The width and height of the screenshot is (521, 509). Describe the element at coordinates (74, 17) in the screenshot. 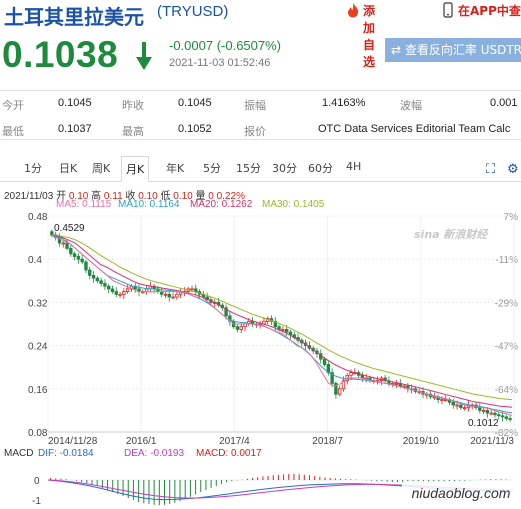

I see `page-title: 土耳其里拉美元` at that location.